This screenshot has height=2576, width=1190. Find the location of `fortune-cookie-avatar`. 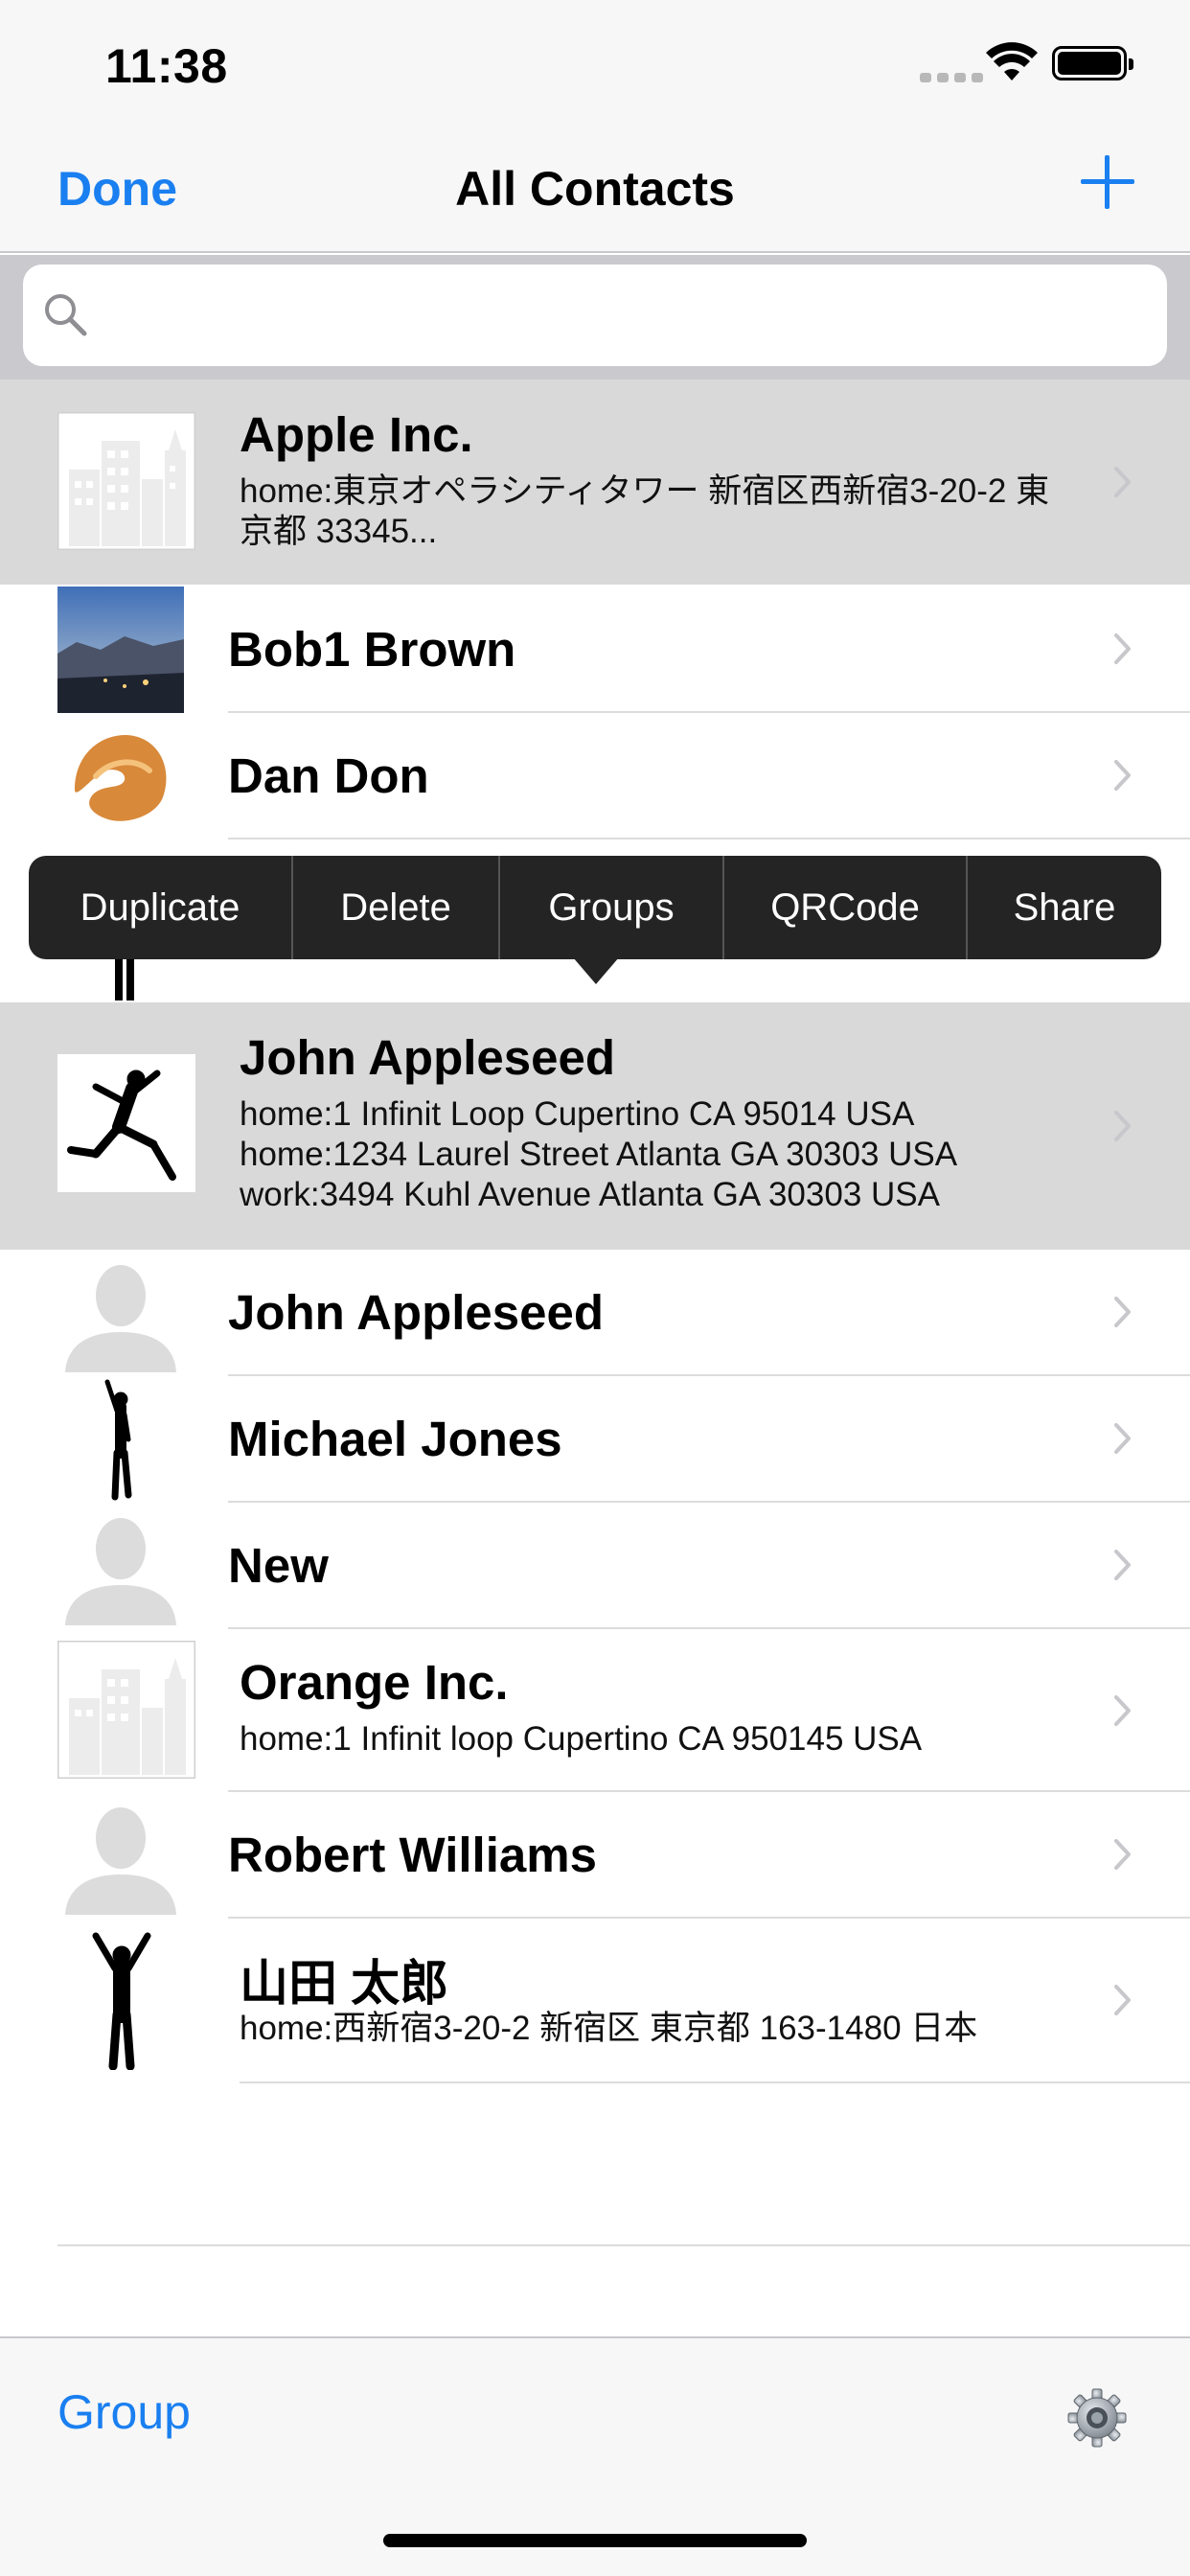

fortune-cookie-avatar is located at coordinates (121, 778).